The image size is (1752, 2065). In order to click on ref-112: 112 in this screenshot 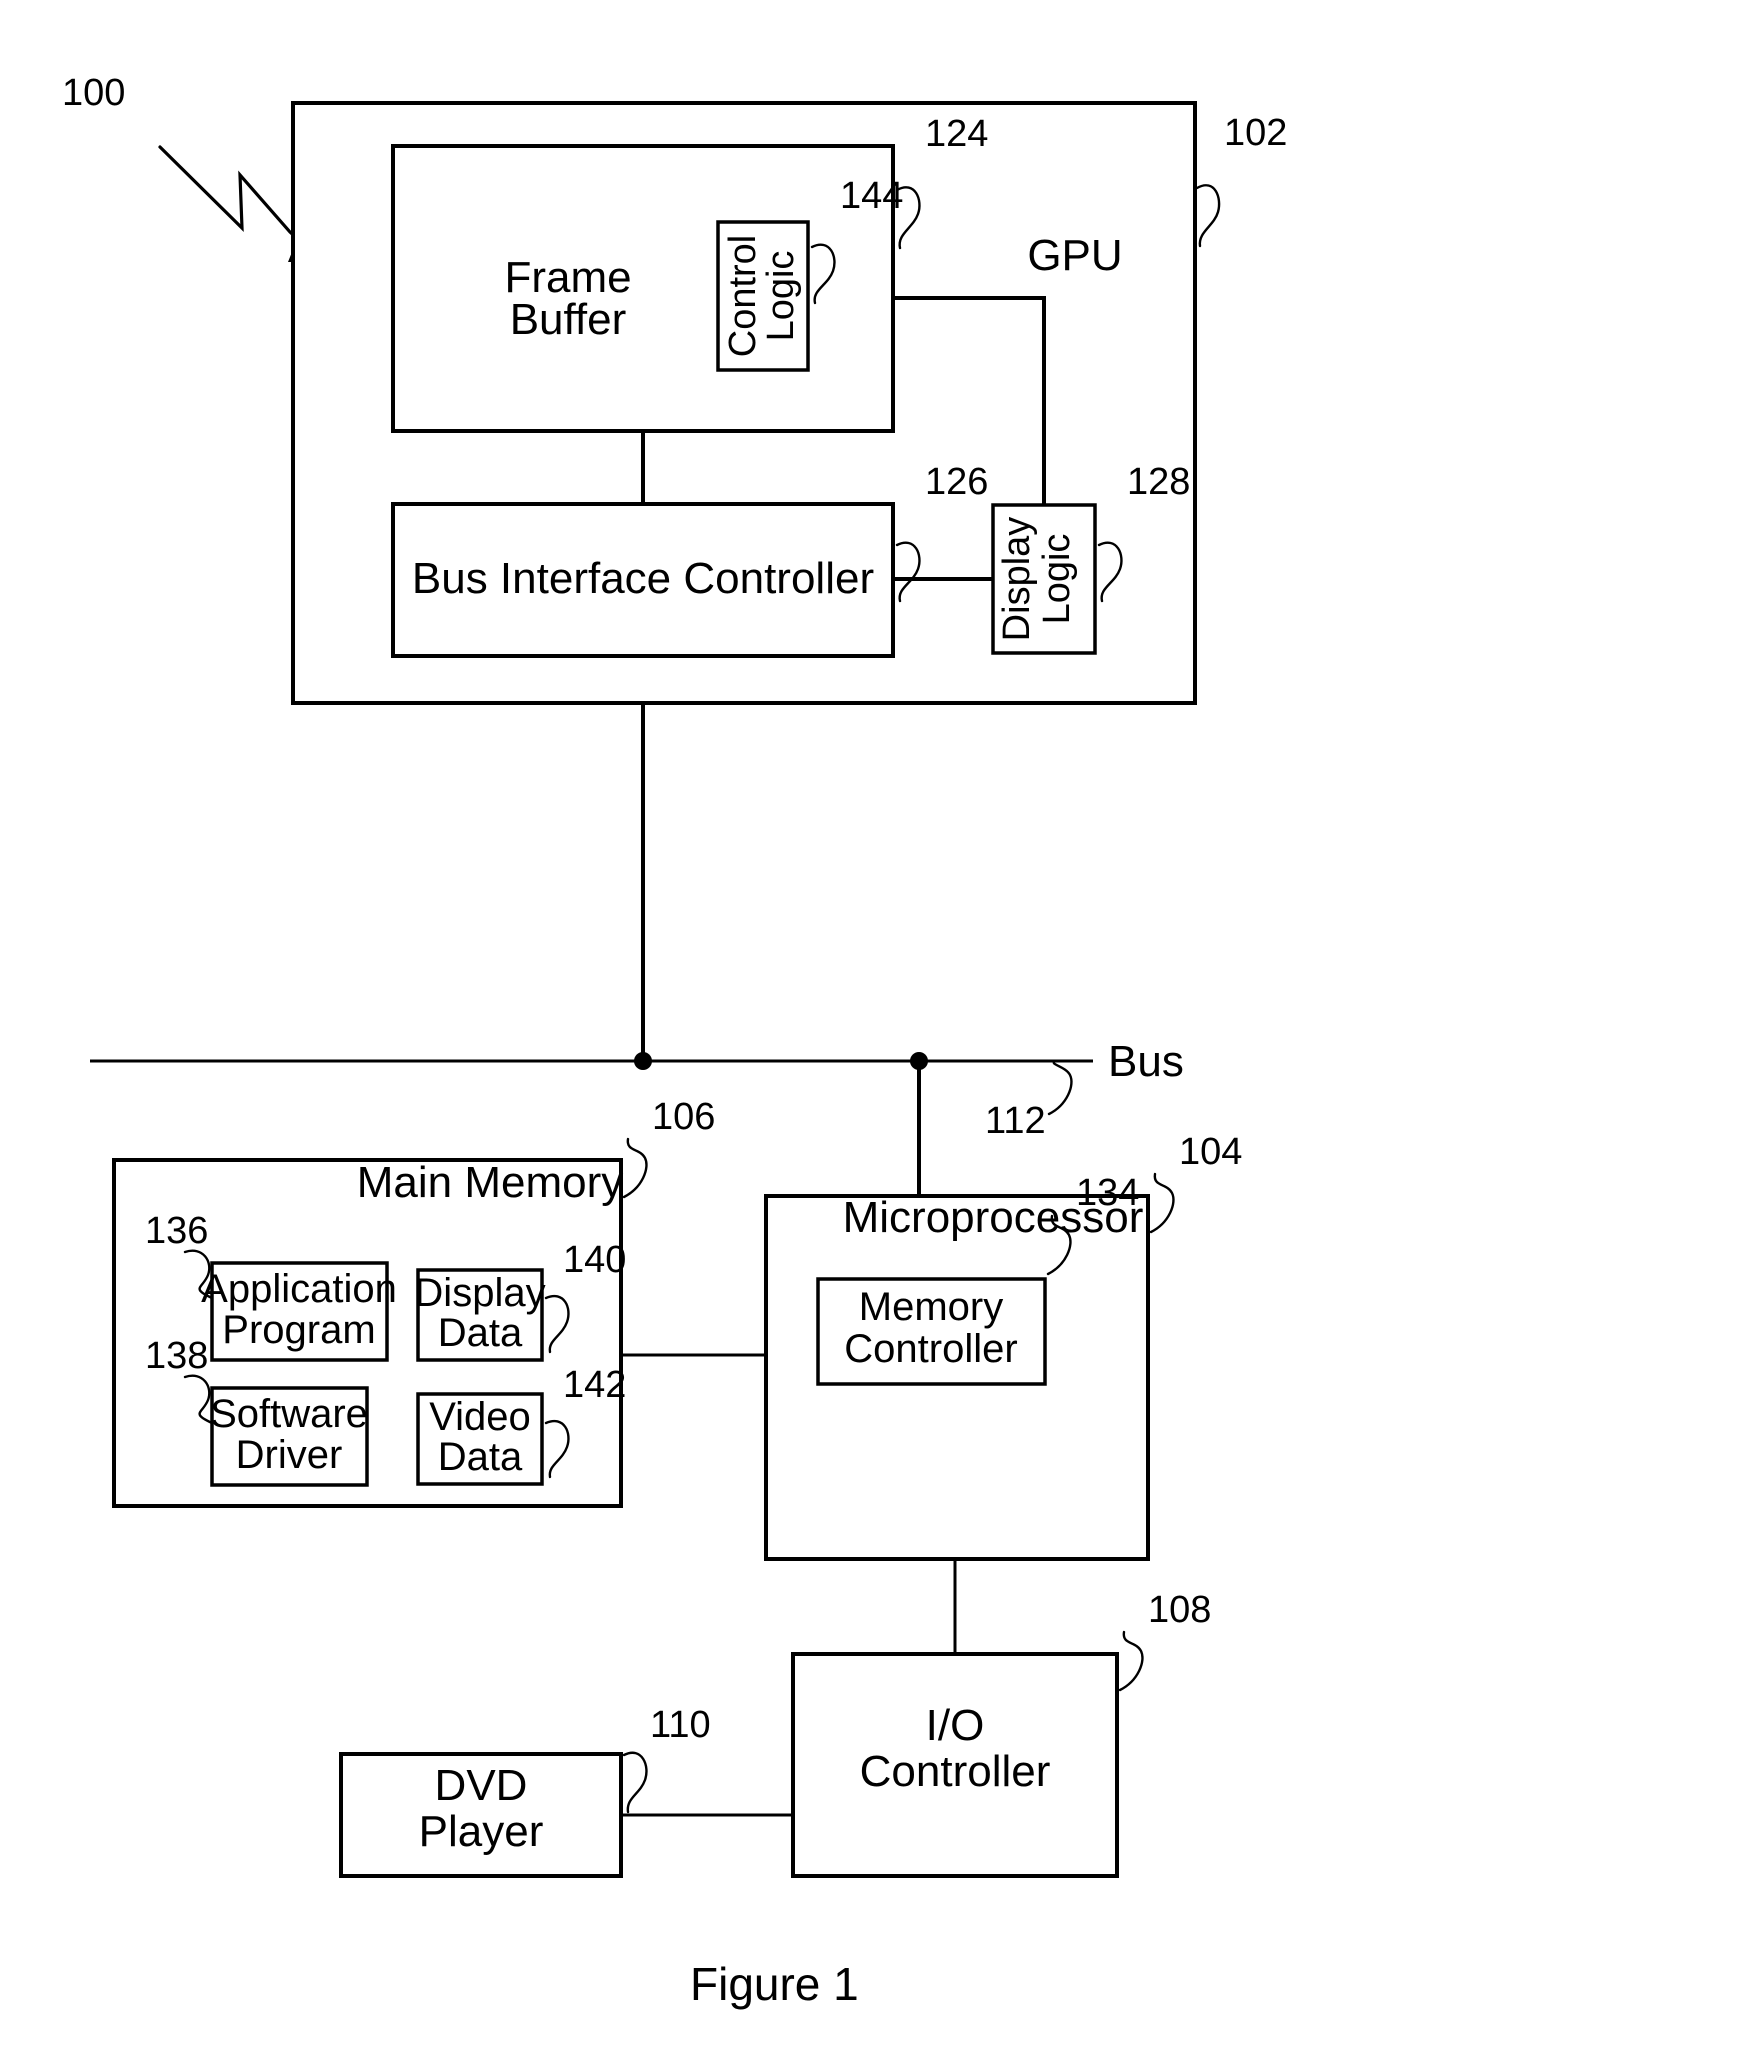, I will do `click(1015, 1121)`.